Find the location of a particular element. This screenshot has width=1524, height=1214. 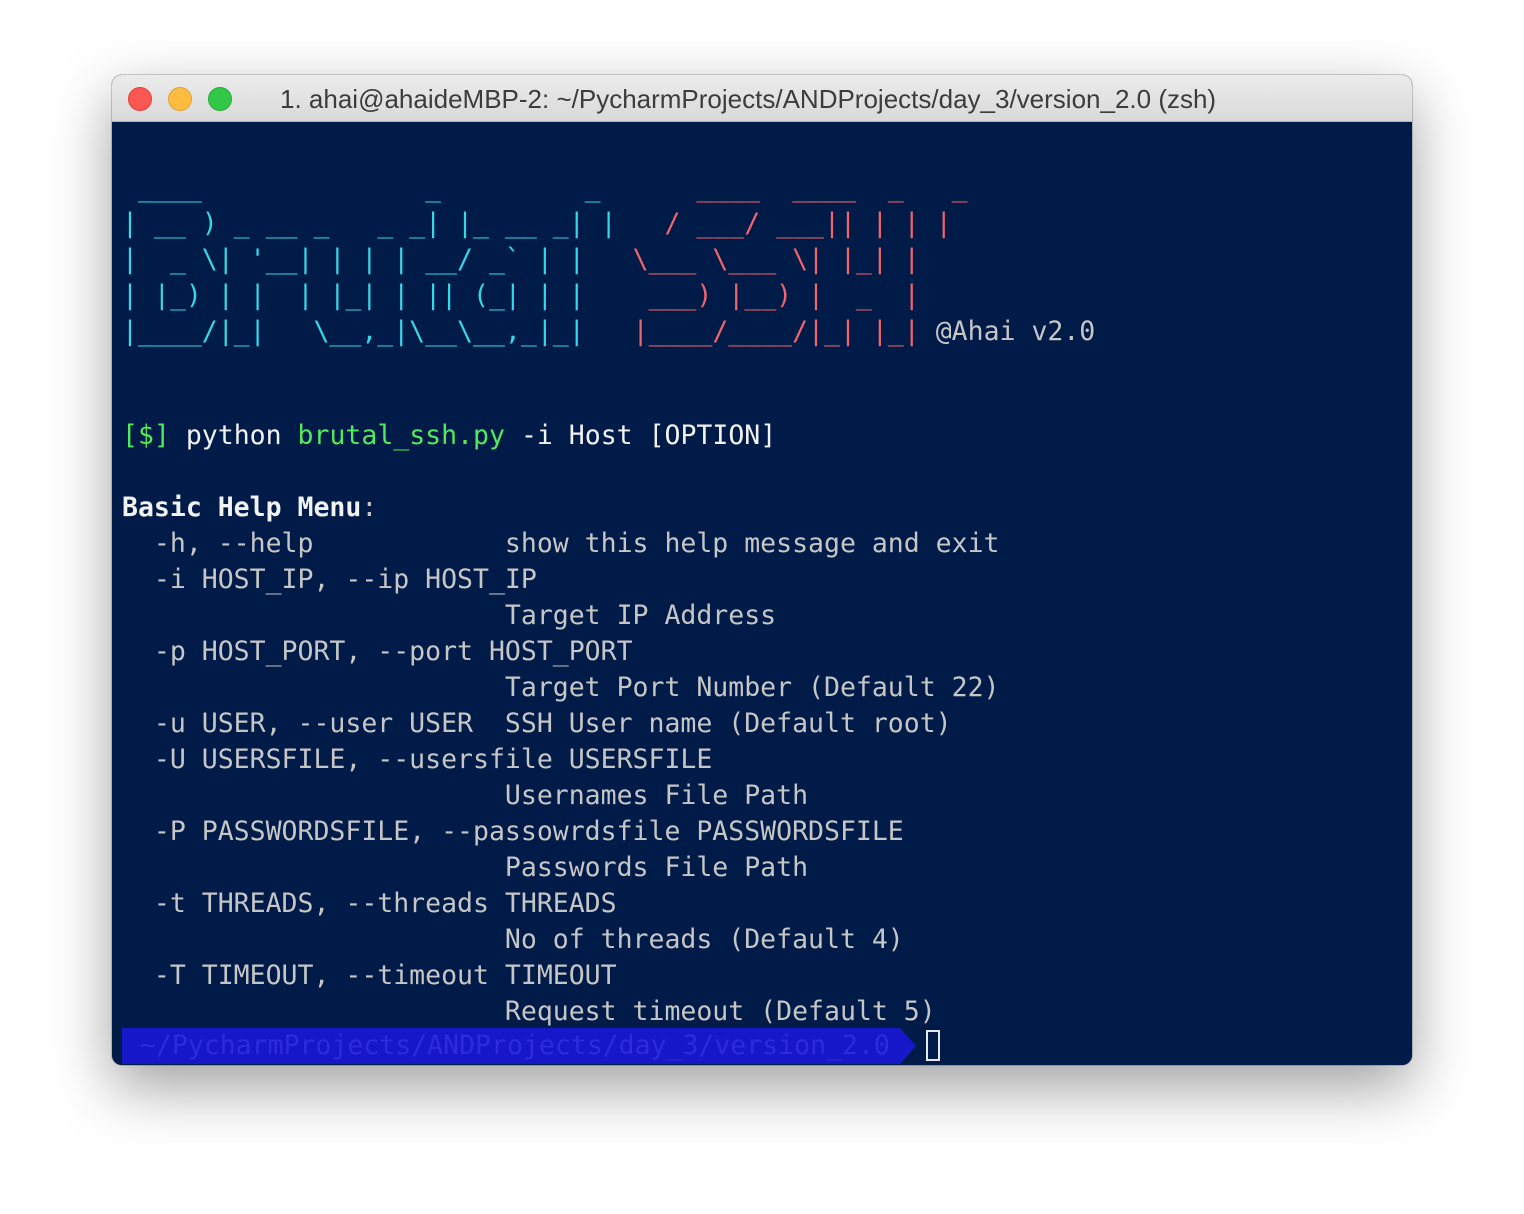

banner-line-1: ____ _ _ ____ ____ _ _ is located at coordinates (553, 188).